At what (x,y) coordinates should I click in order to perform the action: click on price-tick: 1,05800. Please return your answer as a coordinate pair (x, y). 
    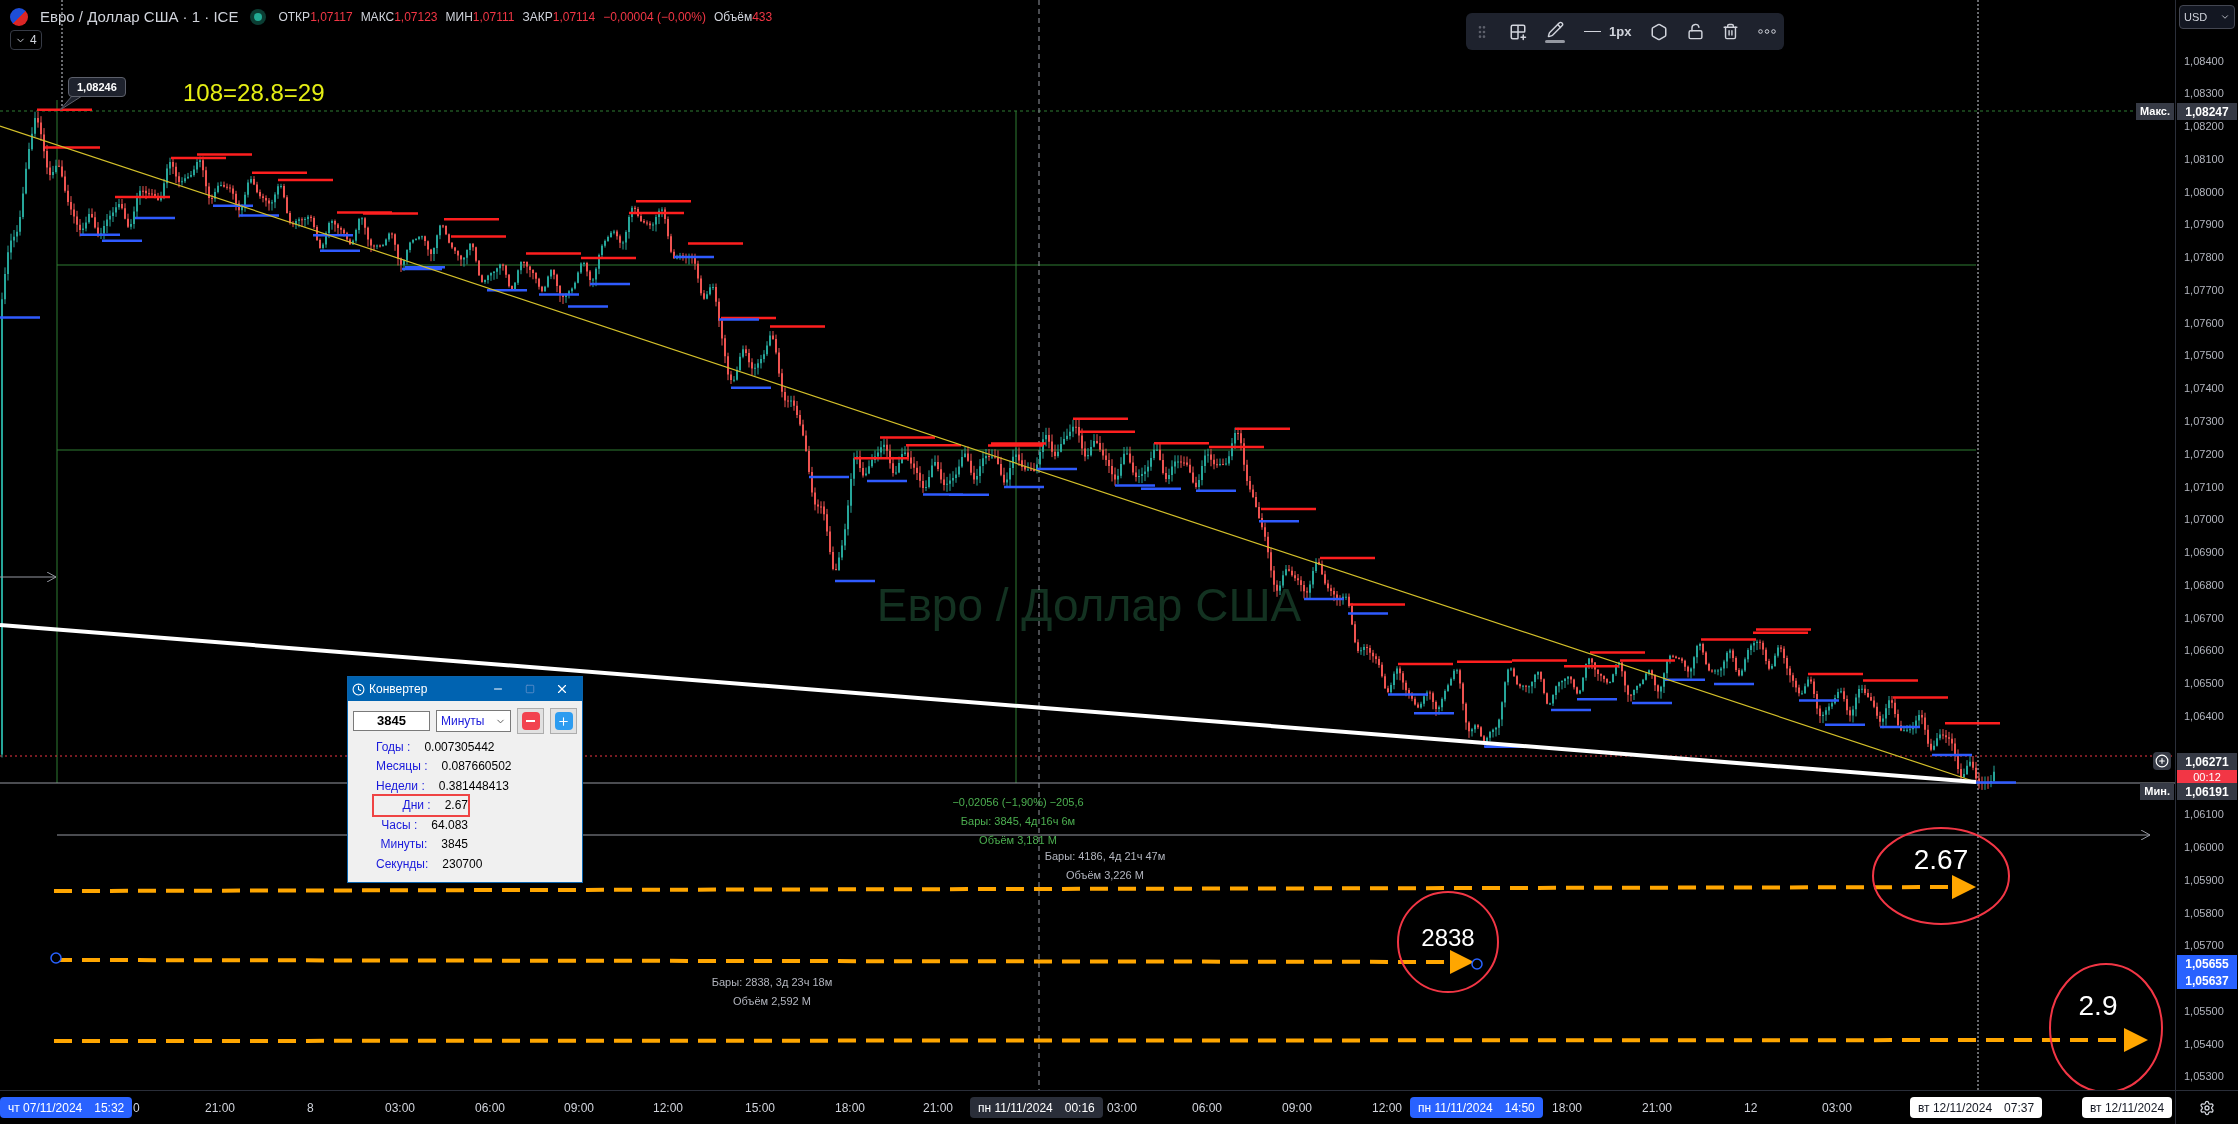
    Looking at the image, I should click on (2204, 913).